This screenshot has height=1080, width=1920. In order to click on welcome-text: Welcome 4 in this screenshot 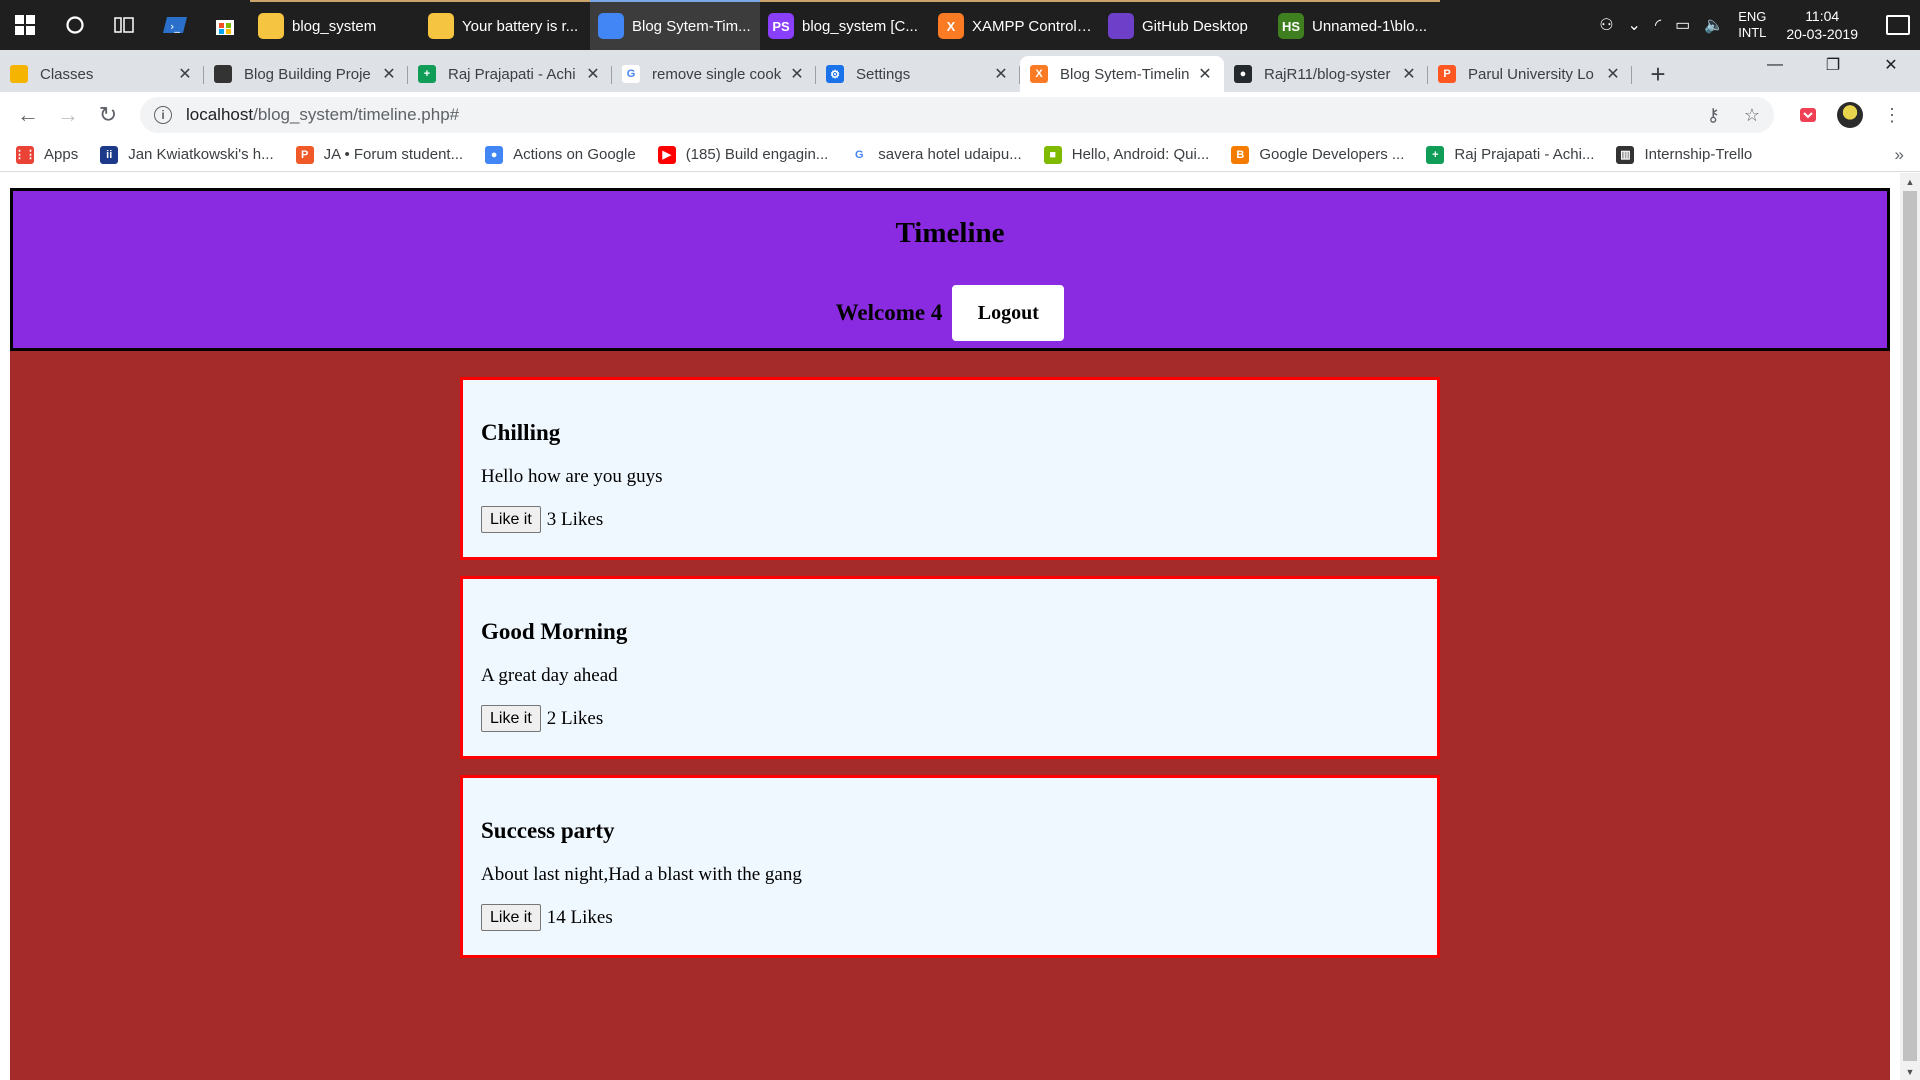, I will do `click(889, 312)`.